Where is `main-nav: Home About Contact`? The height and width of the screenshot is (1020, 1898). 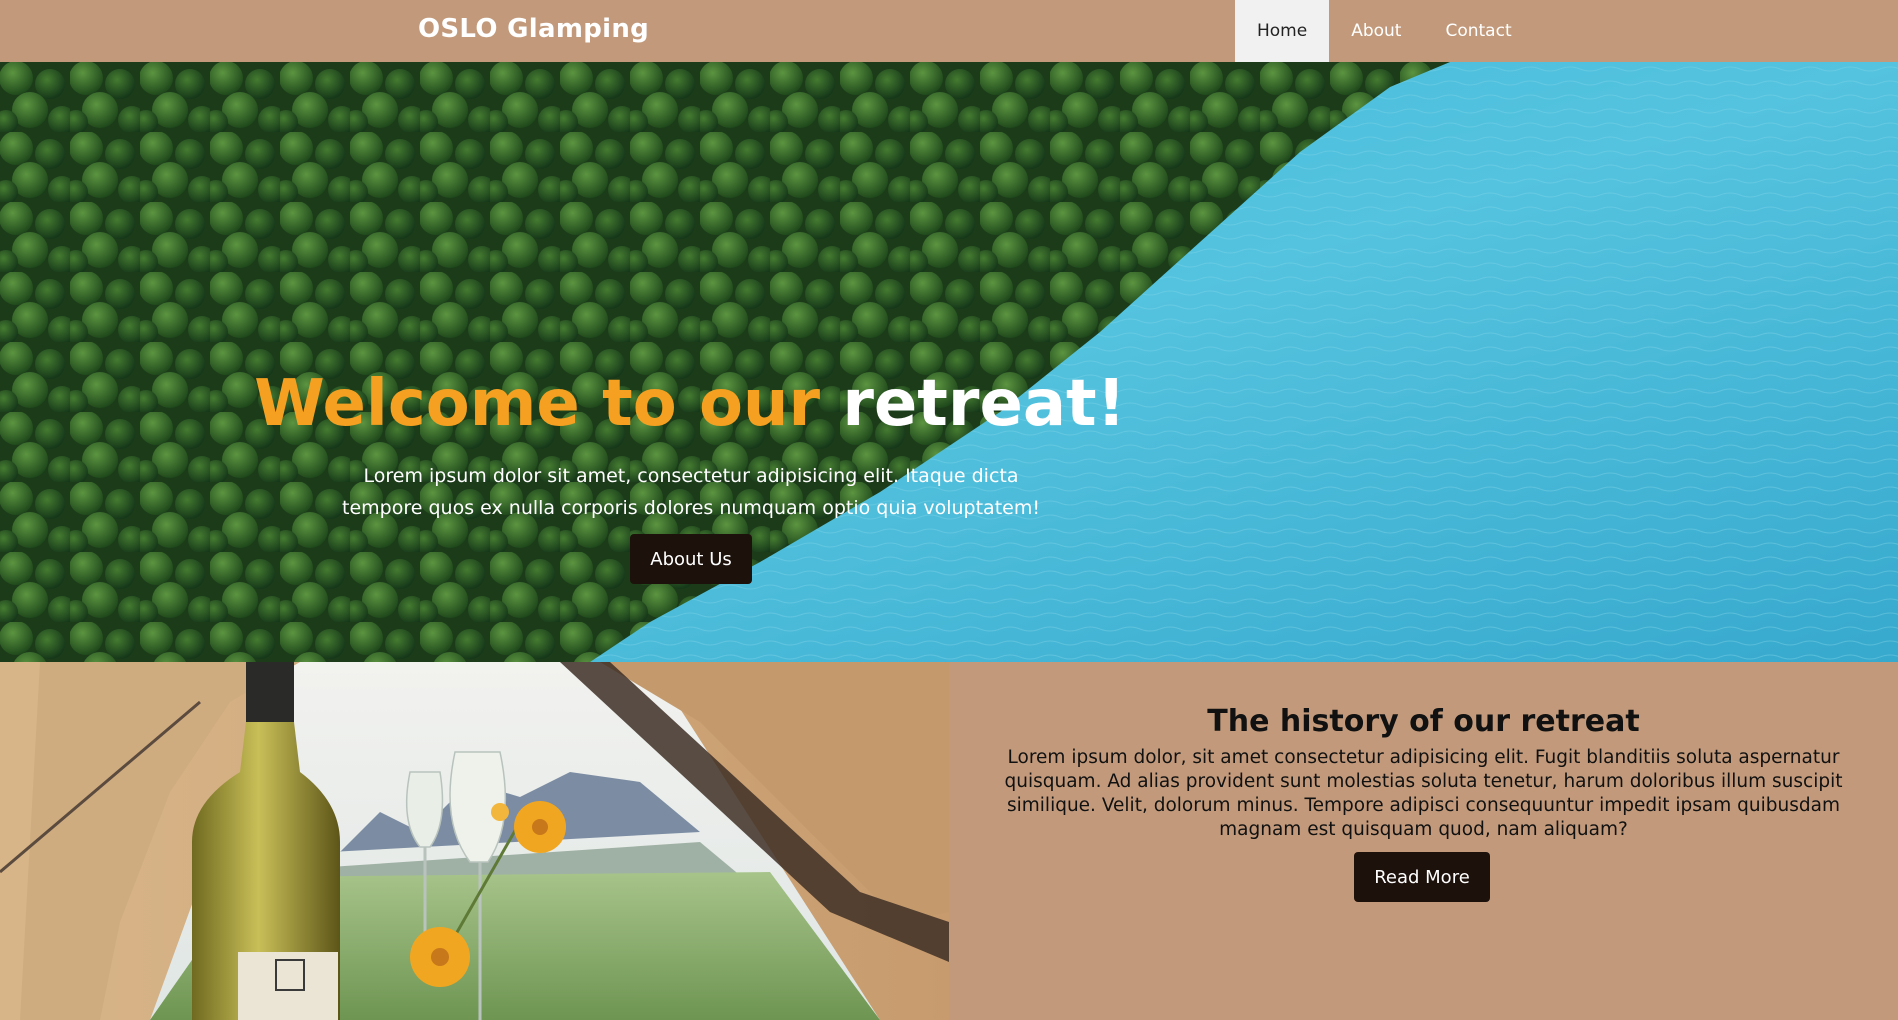 main-nav: Home About Contact is located at coordinates (1384, 31).